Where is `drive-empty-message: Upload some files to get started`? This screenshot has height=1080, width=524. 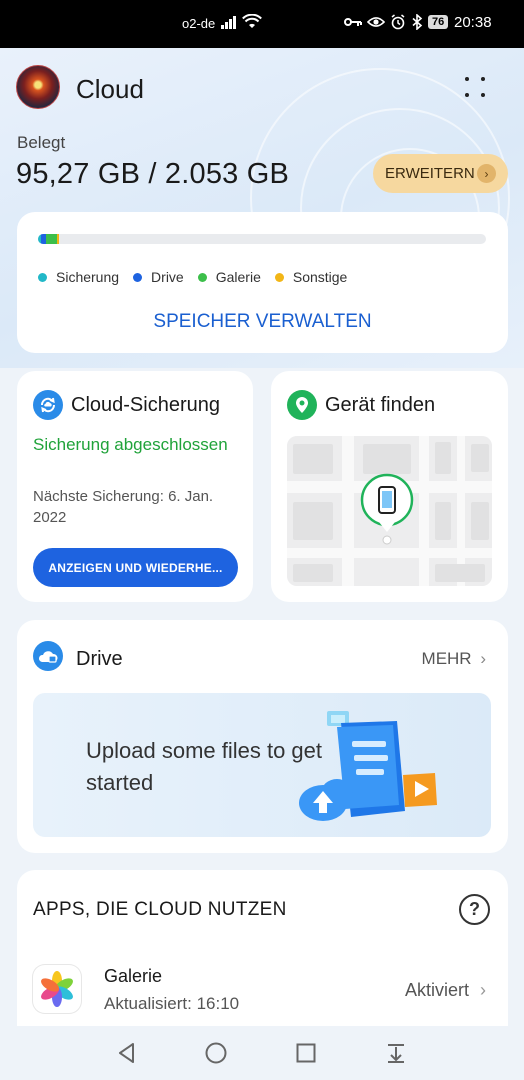
drive-empty-message: Upload some files to get started is located at coordinates (204, 766).